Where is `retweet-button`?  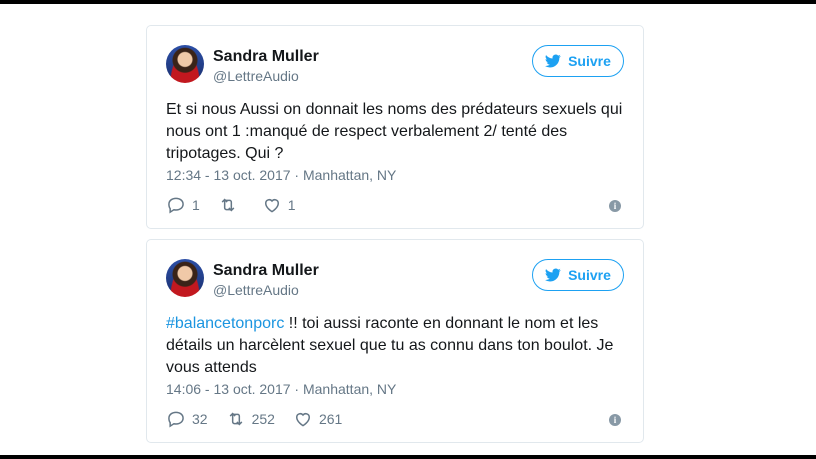
retweet-button is located at coordinates (231, 205).